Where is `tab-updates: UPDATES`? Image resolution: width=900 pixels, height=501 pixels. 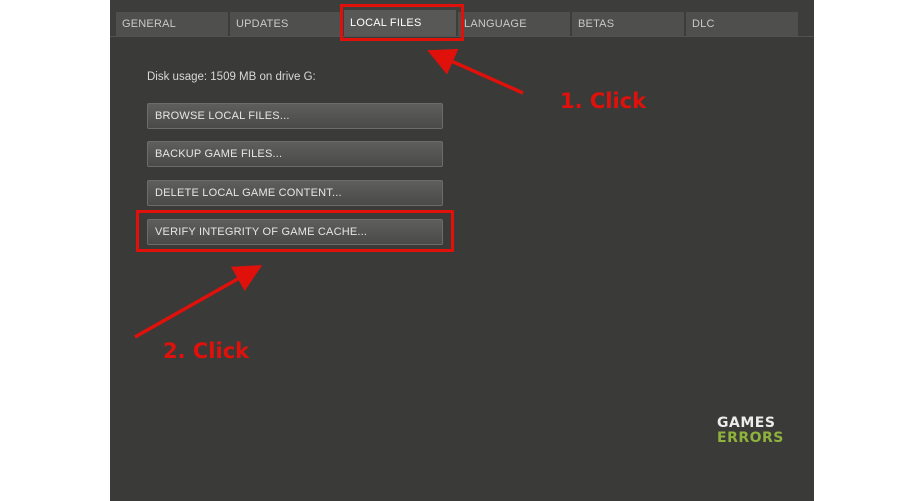 tab-updates: UPDATES is located at coordinates (286, 24).